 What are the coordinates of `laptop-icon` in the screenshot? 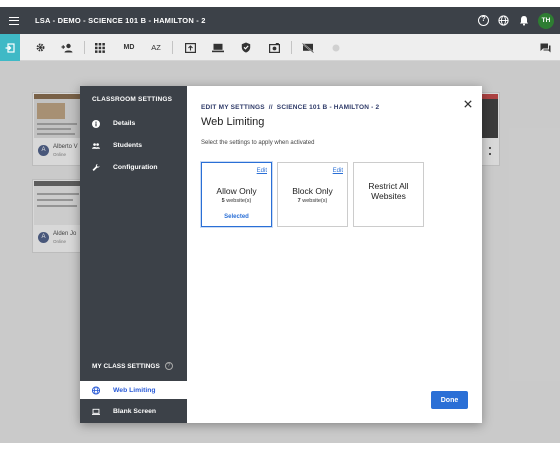 It's located at (96, 412).